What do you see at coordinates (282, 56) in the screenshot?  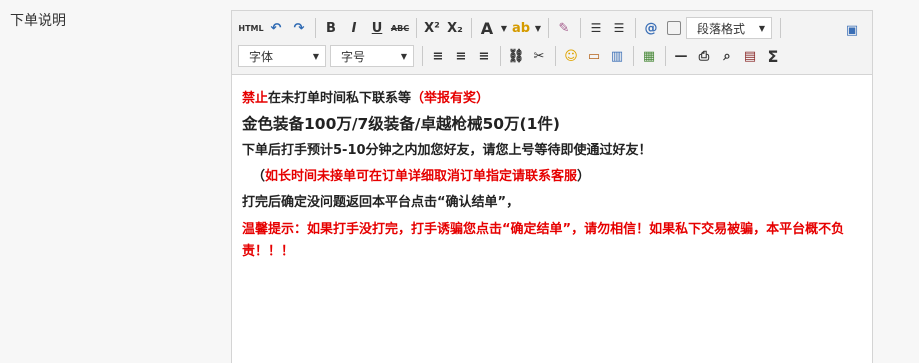 I see `font-family-select: 字体 ▼` at bounding box center [282, 56].